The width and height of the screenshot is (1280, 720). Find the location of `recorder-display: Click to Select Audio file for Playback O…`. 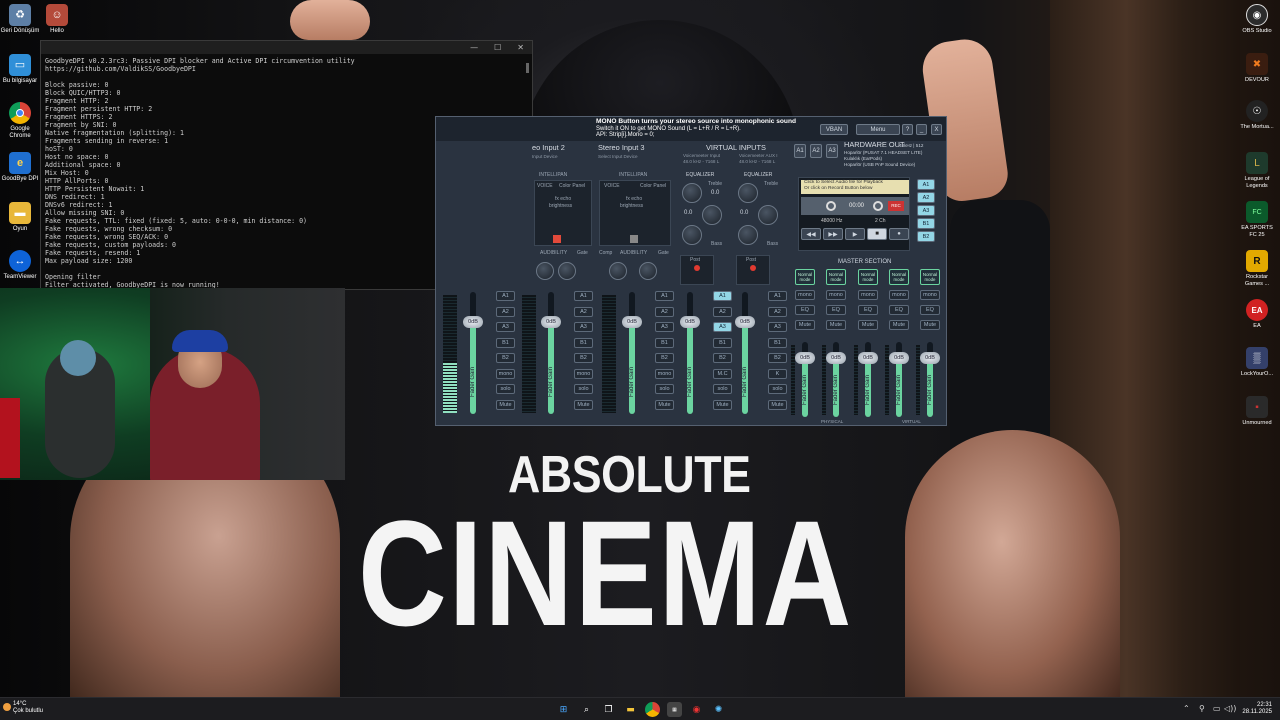

recorder-display: Click to Select Audio file for Playback O… is located at coordinates (855, 187).